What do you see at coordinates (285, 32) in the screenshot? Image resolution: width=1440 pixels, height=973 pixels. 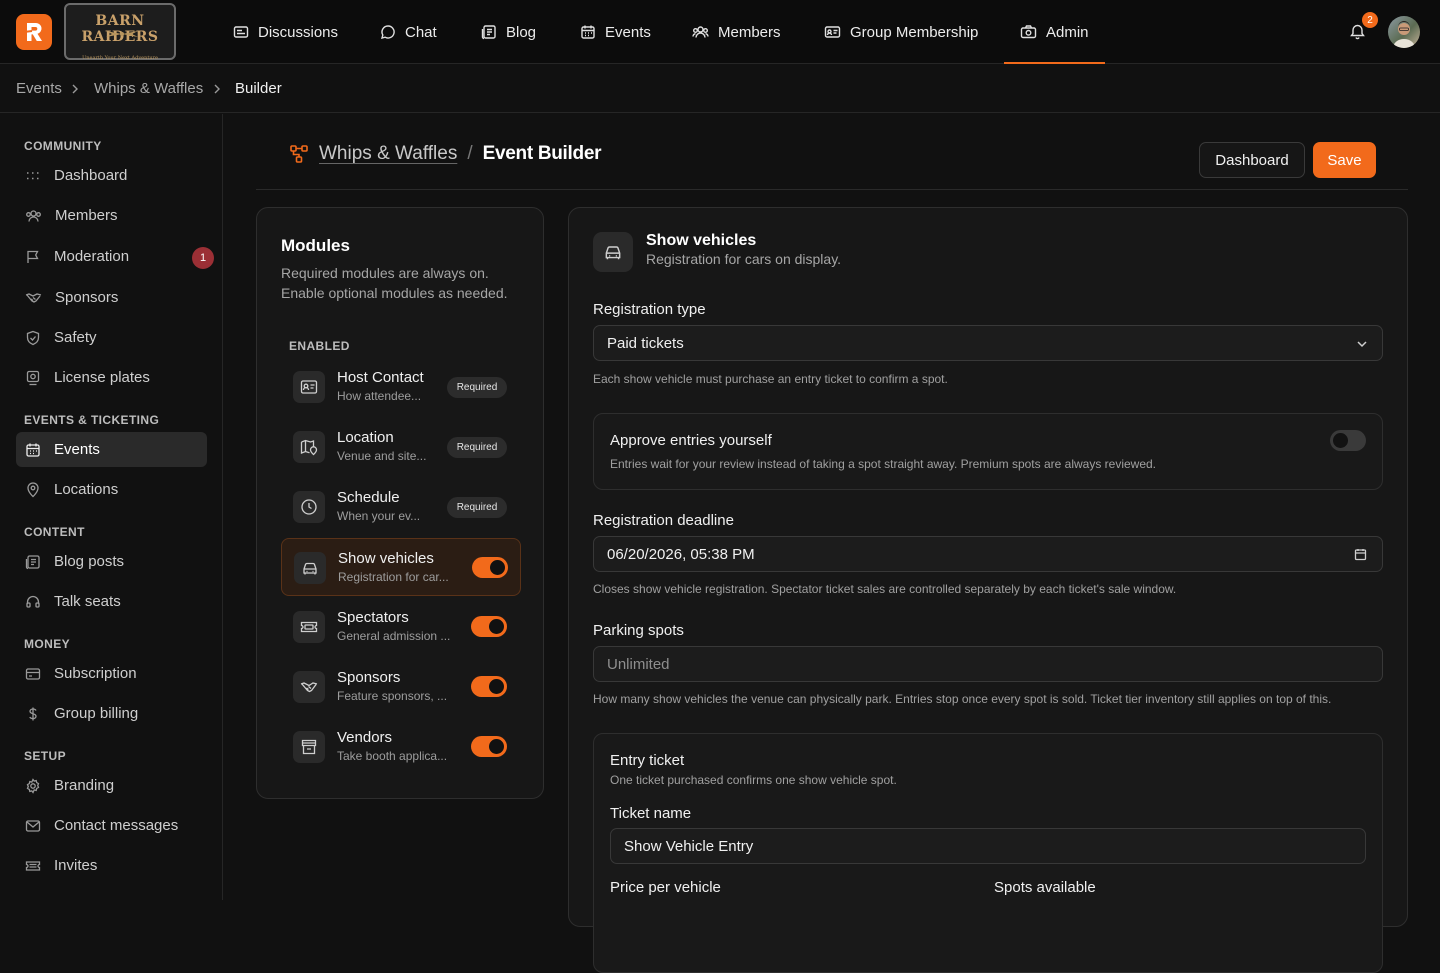 I see `nav-discussions: Discussions` at bounding box center [285, 32].